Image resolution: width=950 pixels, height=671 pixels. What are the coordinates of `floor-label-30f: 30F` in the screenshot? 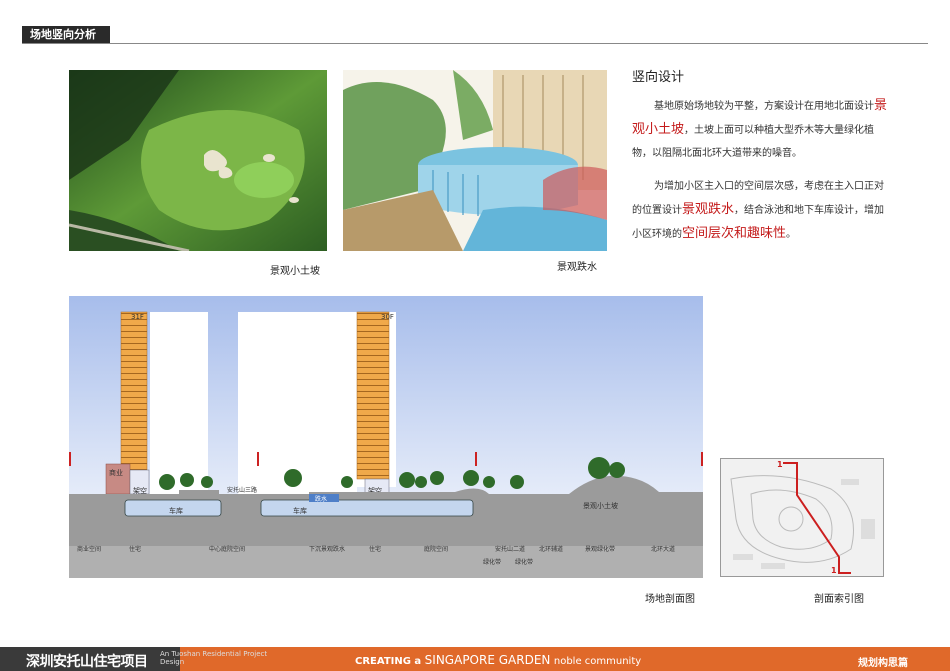 It's located at (387, 317).